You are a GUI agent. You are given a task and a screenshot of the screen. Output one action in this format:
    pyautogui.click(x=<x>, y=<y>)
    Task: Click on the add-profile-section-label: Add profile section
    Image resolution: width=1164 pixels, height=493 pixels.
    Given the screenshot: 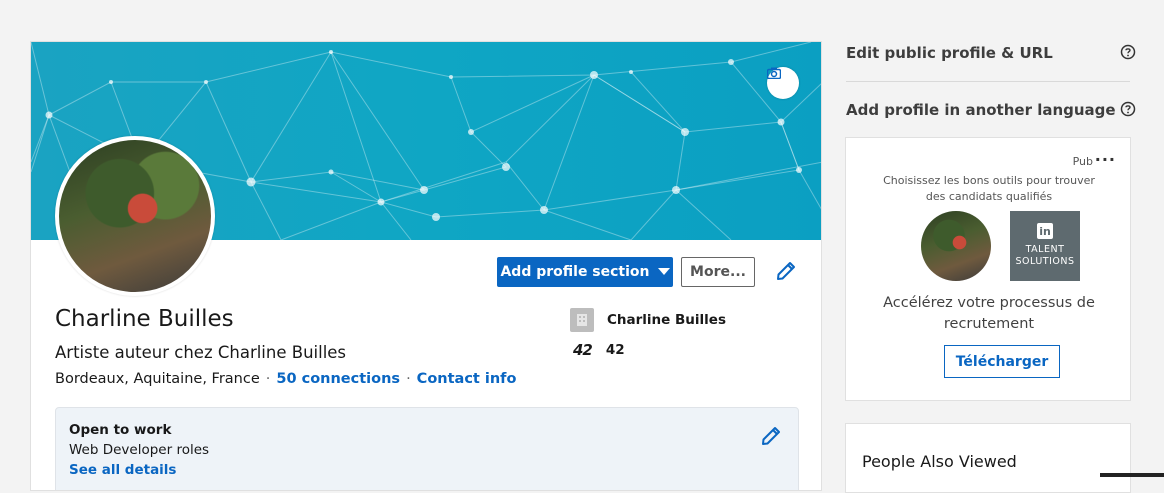 What is the action you would take?
    pyautogui.click(x=575, y=272)
    